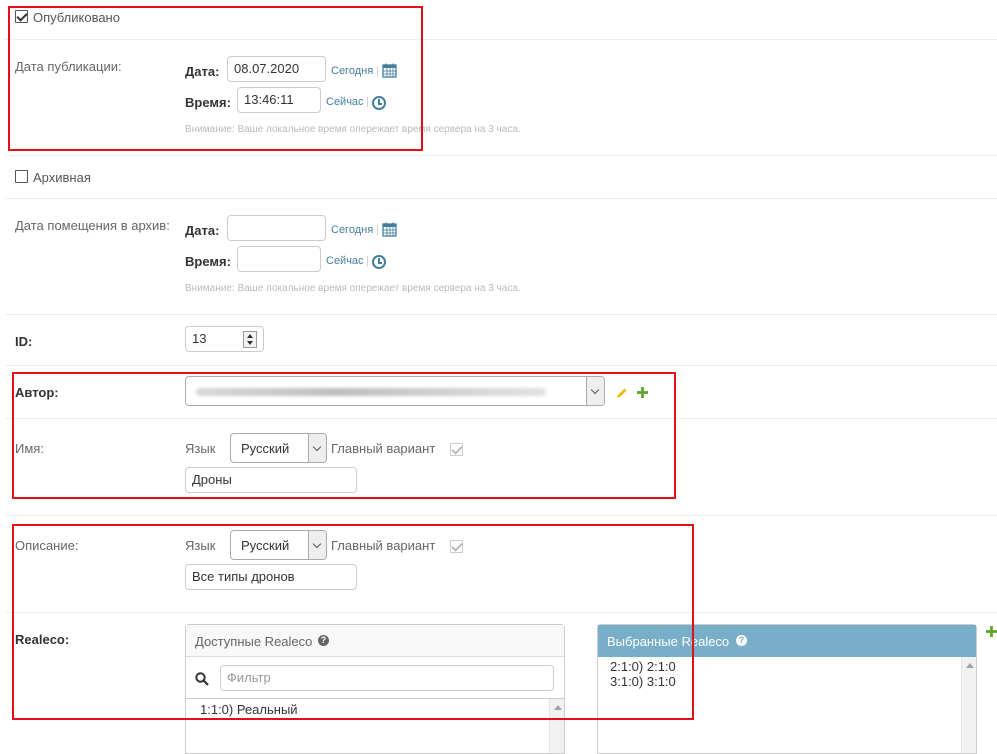  I want to click on id-value: 13, so click(199, 338).